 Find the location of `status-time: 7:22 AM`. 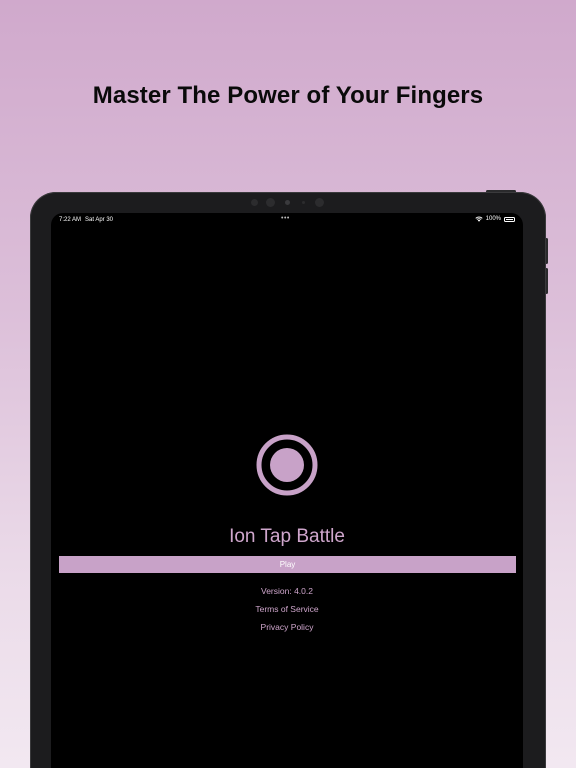

status-time: 7:22 AM is located at coordinates (70, 220).